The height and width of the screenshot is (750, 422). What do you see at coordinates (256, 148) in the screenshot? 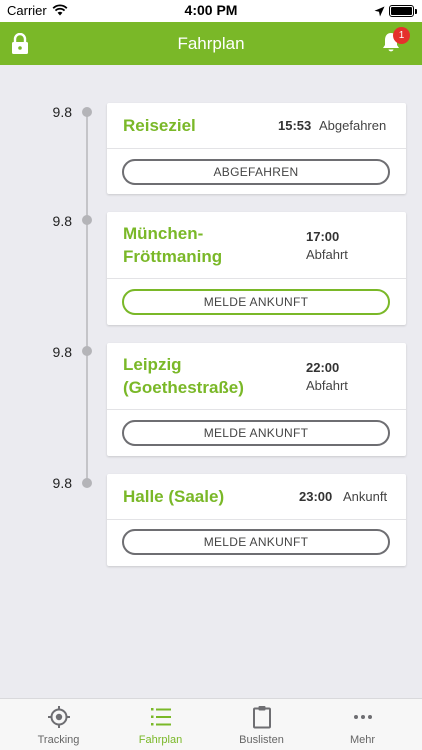
I see `stop-card: Reiseziel 15:53 Abgefahren ABGEFAHREN` at bounding box center [256, 148].